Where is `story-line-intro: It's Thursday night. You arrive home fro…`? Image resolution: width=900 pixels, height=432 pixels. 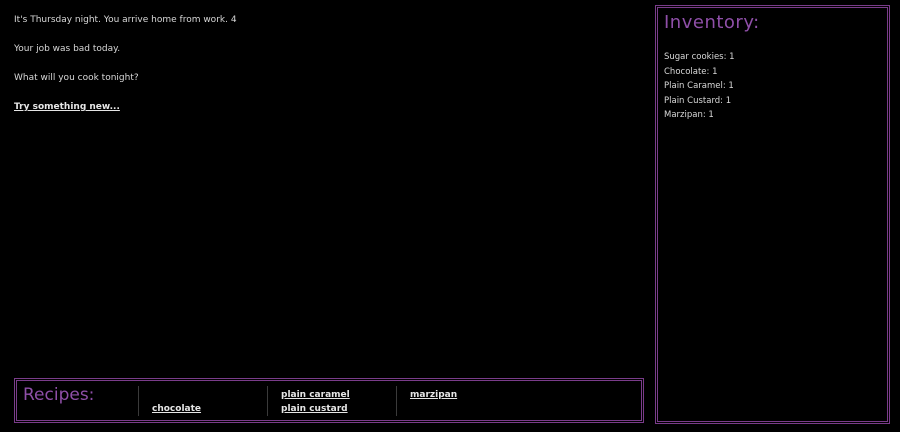 story-line-intro: It's Thursday night. You arrive home fro… is located at coordinates (125, 20).